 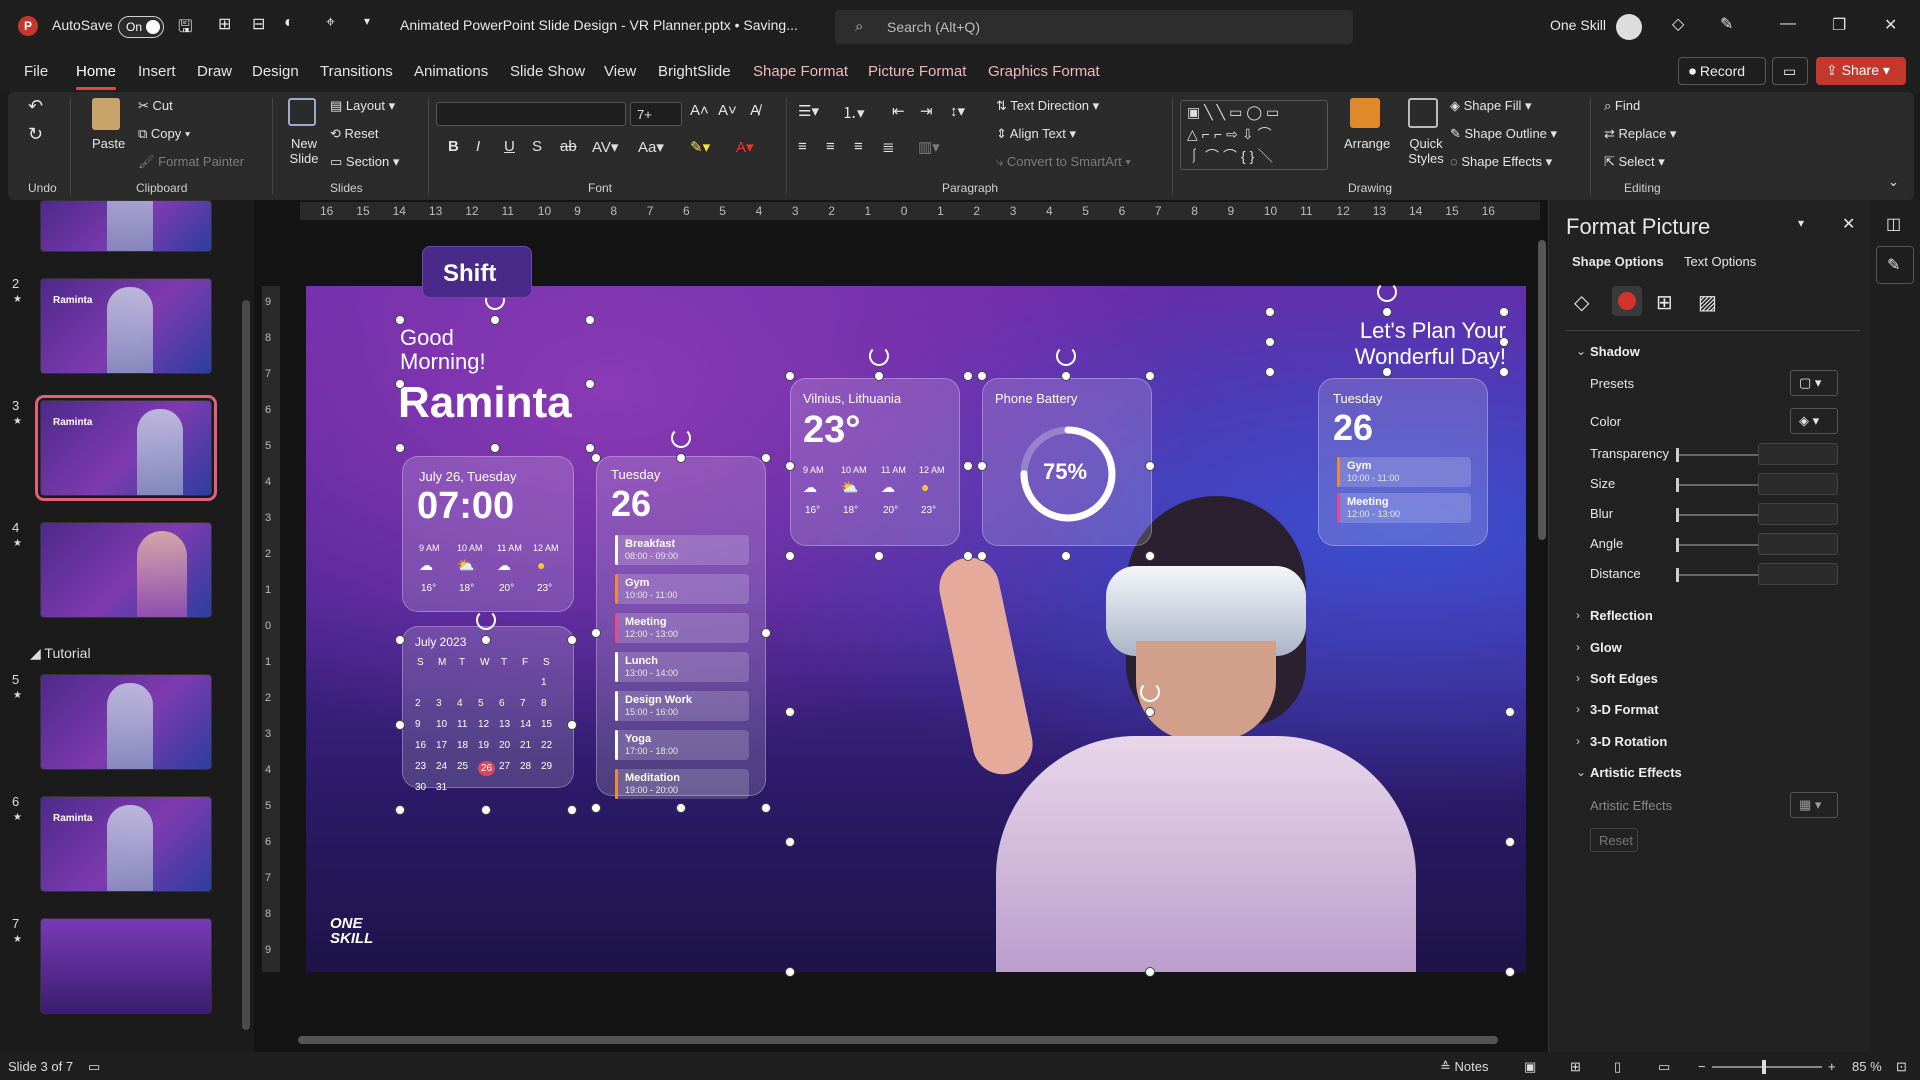 I want to click on calendar-day: 16, so click(x=420, y=745).